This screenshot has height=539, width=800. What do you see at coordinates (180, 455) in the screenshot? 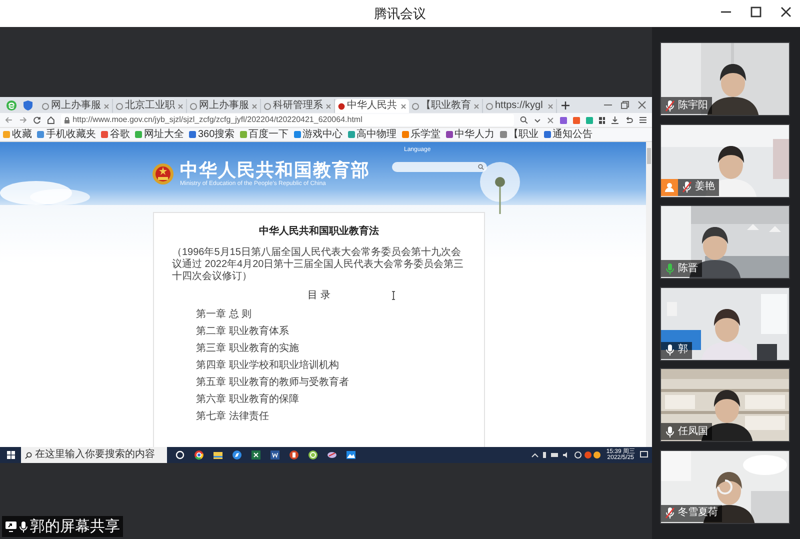
I see `circle-icon` at bounding box center [180, 455].